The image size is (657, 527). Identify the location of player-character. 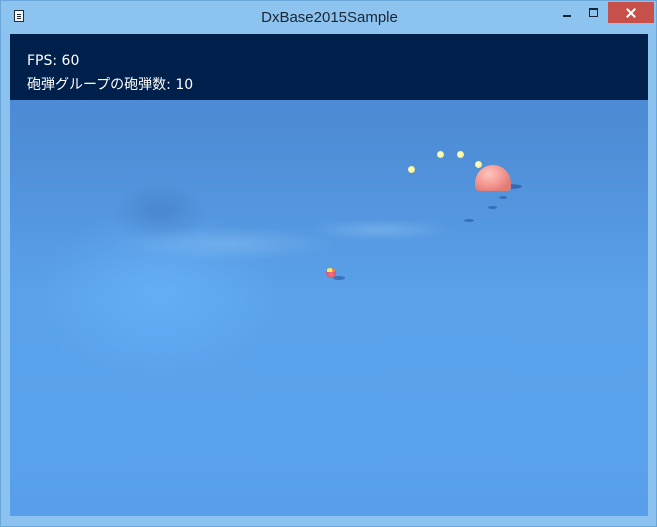
(331, 273).